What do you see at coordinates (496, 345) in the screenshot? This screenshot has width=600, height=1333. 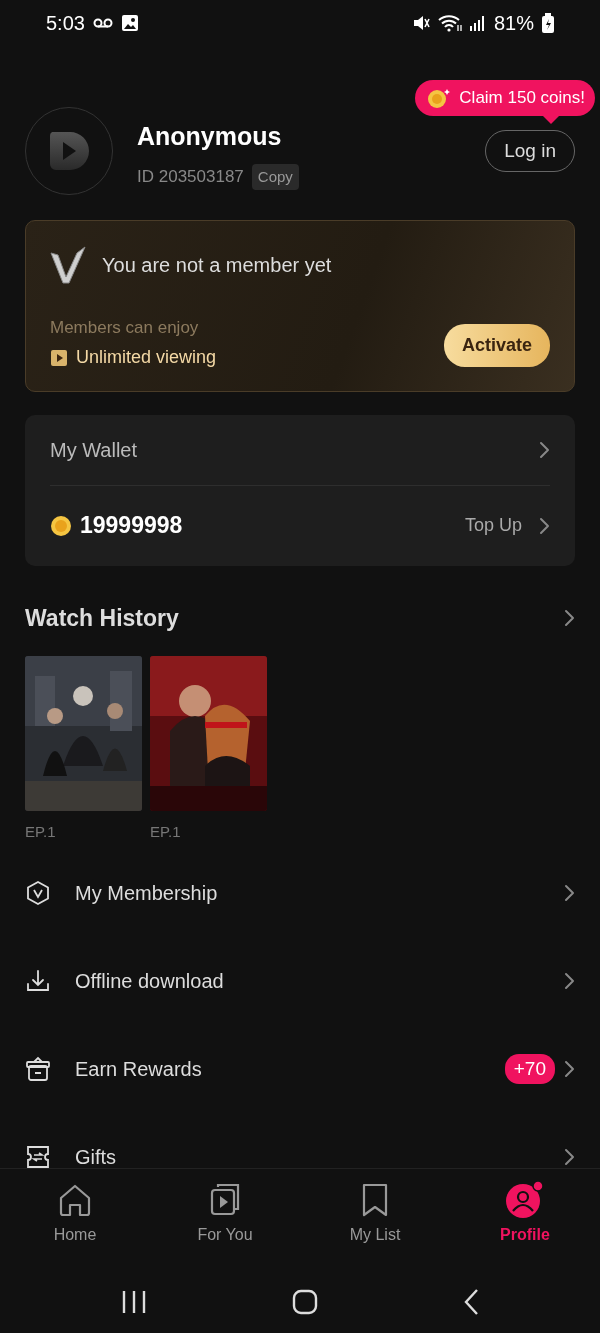 I see `activate-button: Activate` at bounding box center [496, 345].